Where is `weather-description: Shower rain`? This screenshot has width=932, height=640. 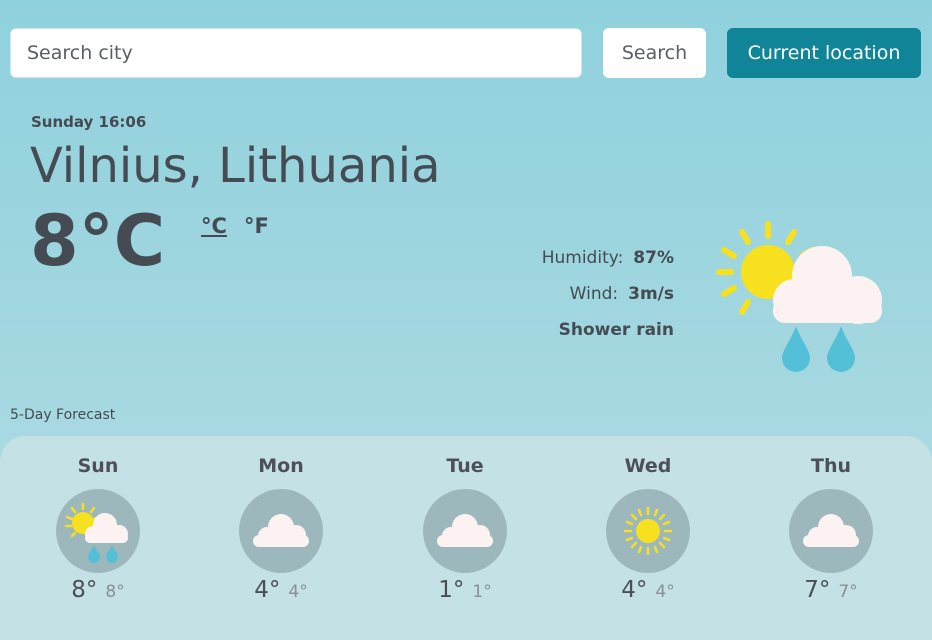
weather-description: Shower rain is located at coordinates (616, 330).